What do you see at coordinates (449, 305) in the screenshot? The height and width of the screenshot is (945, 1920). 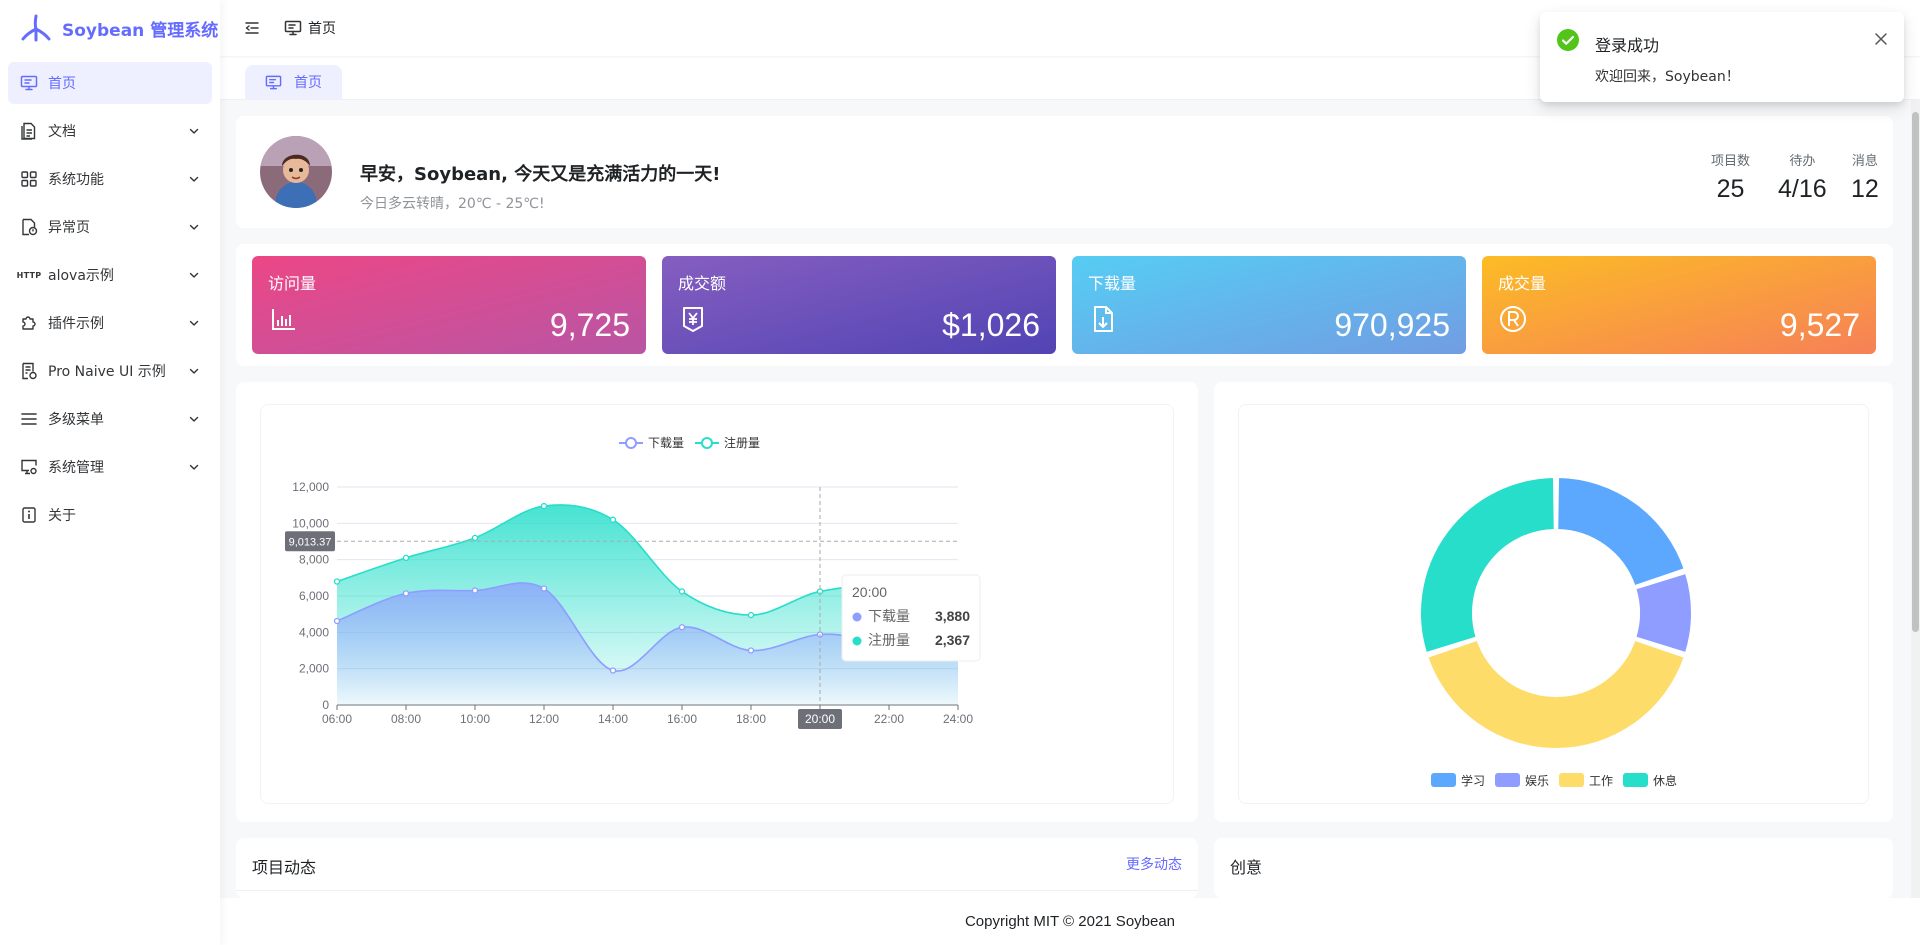 I see `metric-visits: 访问量 9,725` at bounding box center [449, 305].